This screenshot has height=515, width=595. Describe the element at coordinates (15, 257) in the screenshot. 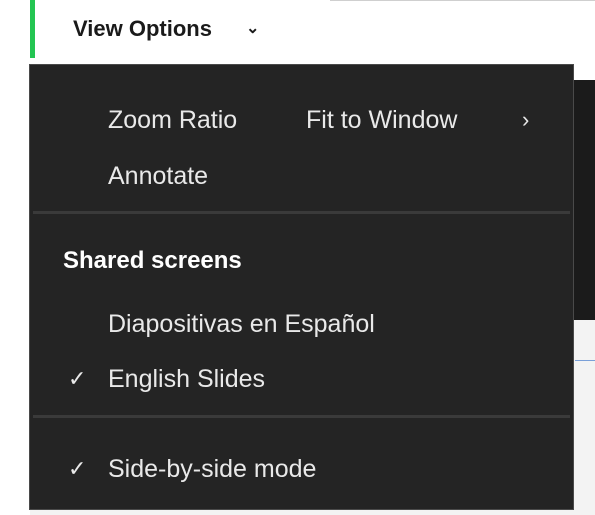

I see `left-margin` at that location.